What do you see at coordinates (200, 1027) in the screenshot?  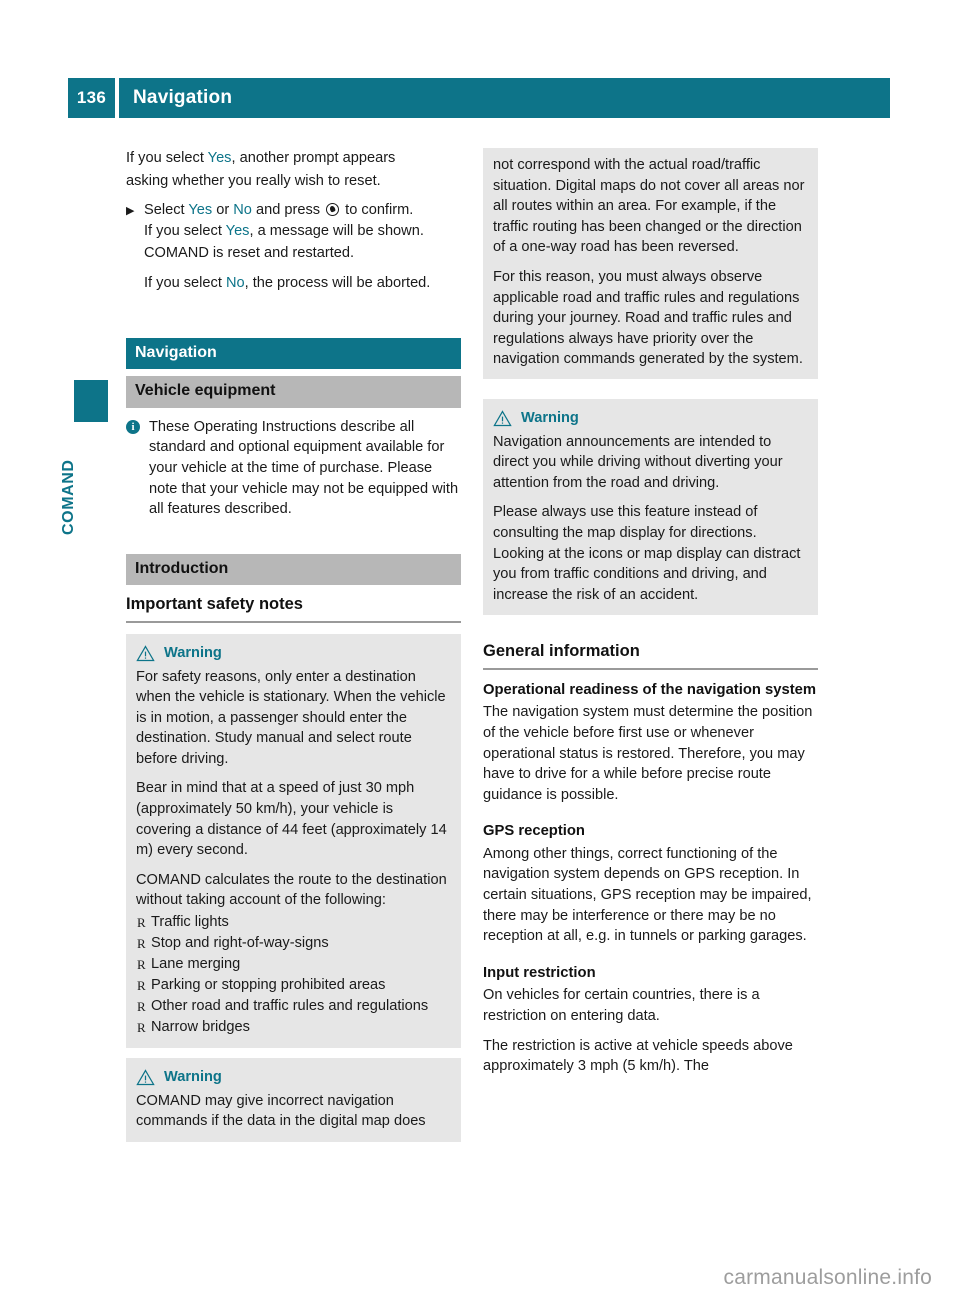 I see `list-item-label: Narrow bridges` at bounding box center [200, 1027].